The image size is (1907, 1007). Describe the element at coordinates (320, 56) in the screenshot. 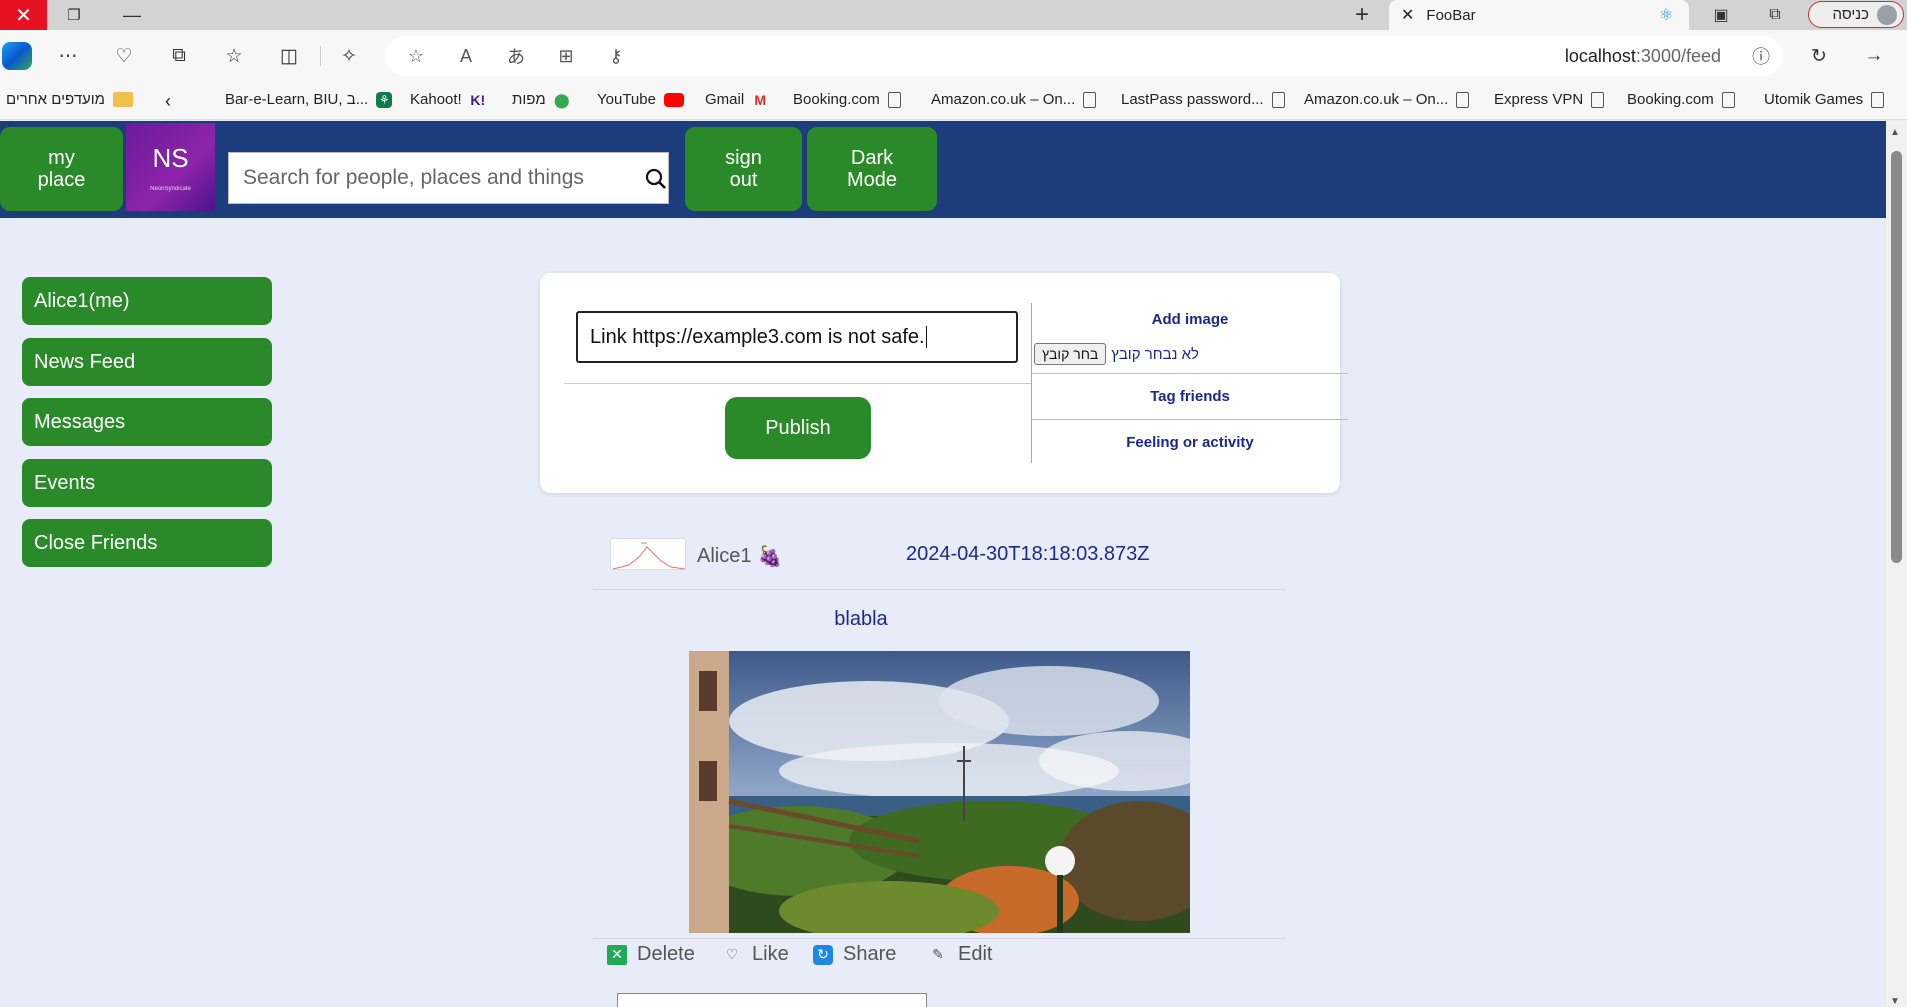

I see `toolbar-separator` at that location.